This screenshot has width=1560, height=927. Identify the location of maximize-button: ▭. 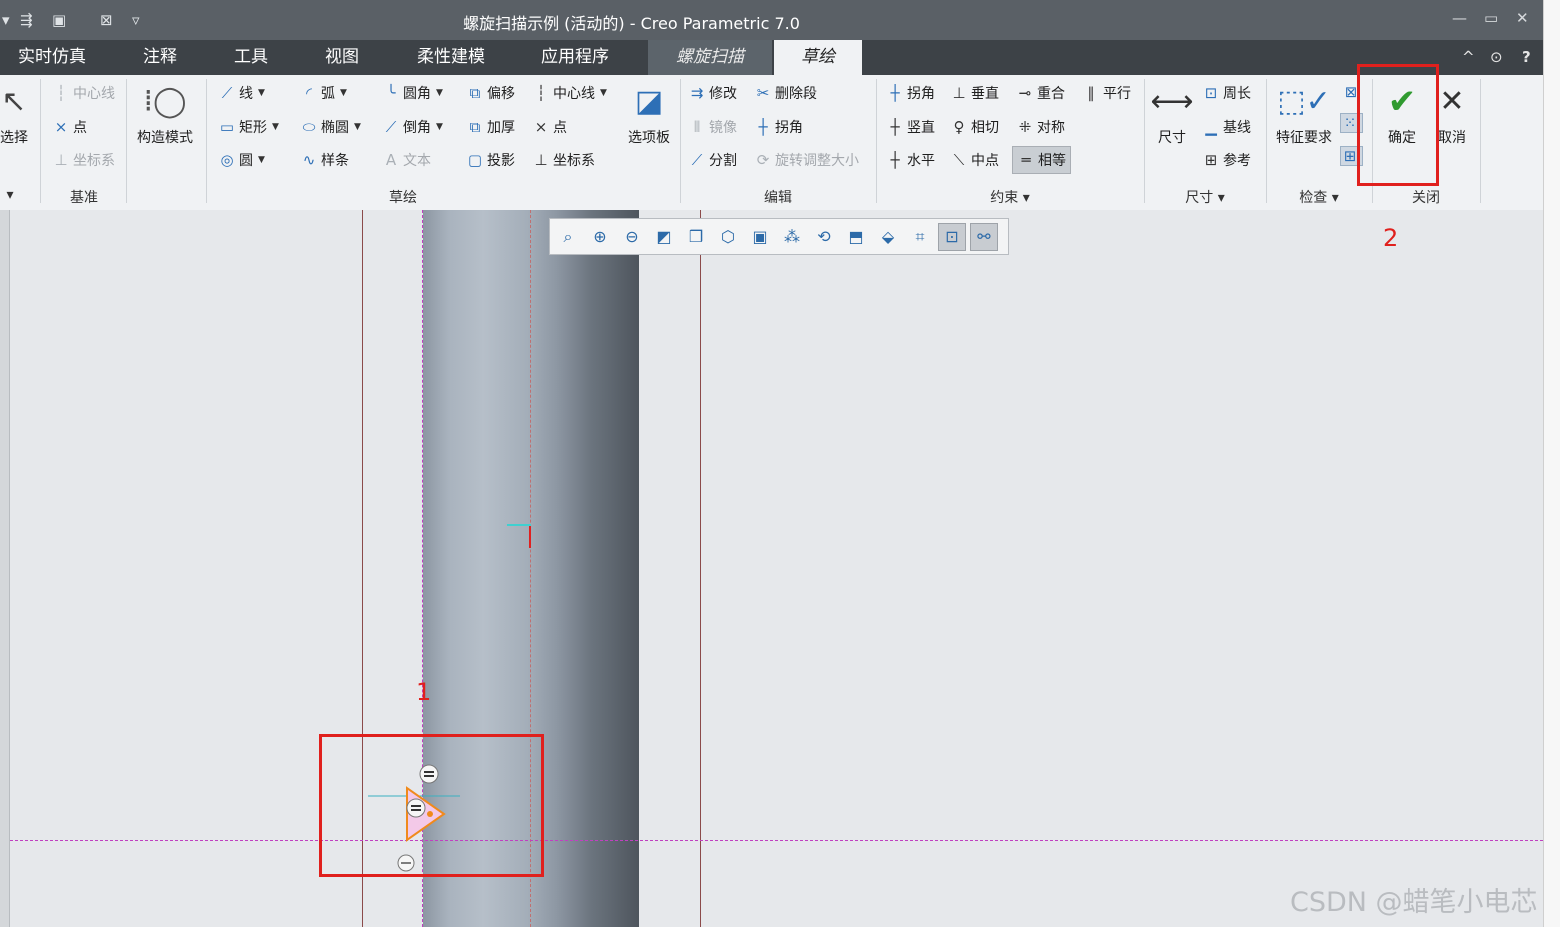
(1491, 18).